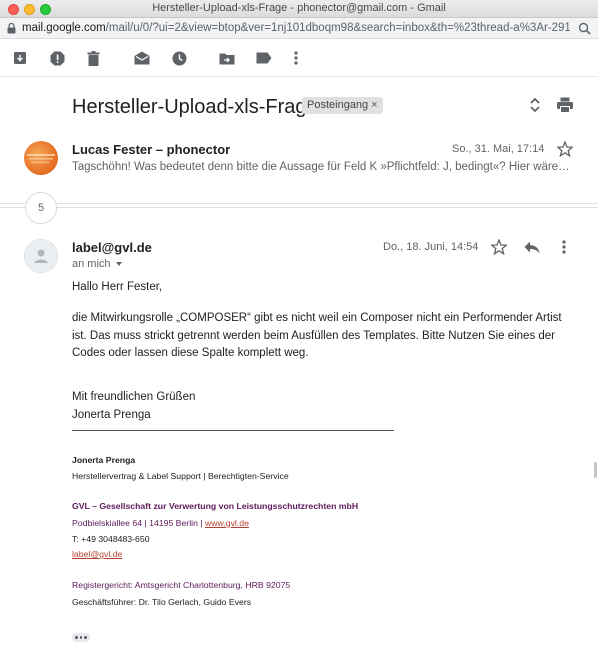  I want to click on zoom-icon, so click(584, 28).